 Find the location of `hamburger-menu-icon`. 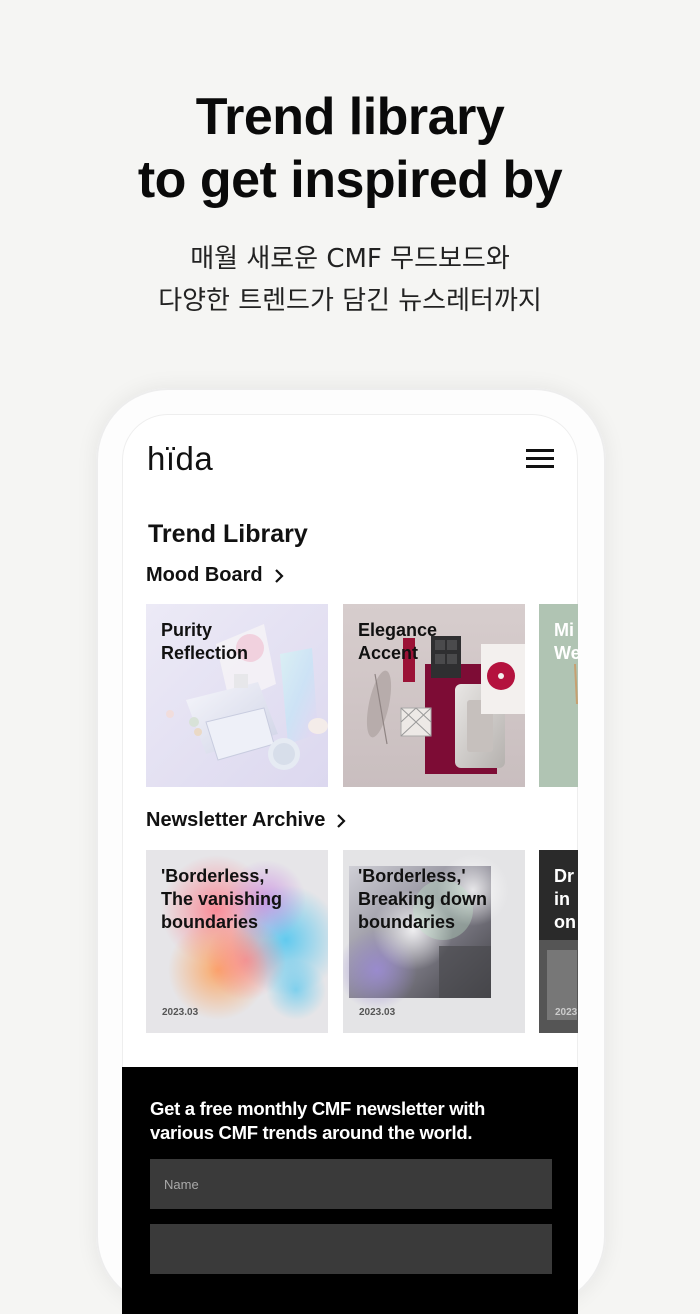

hamburger-menu-icon is located at coordinates (540, 459).